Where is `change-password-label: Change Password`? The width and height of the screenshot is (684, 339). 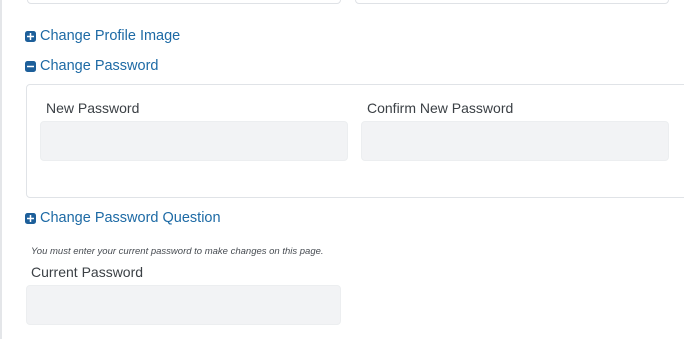
change-password-label: Change Password is located at coordinates (99, 66).